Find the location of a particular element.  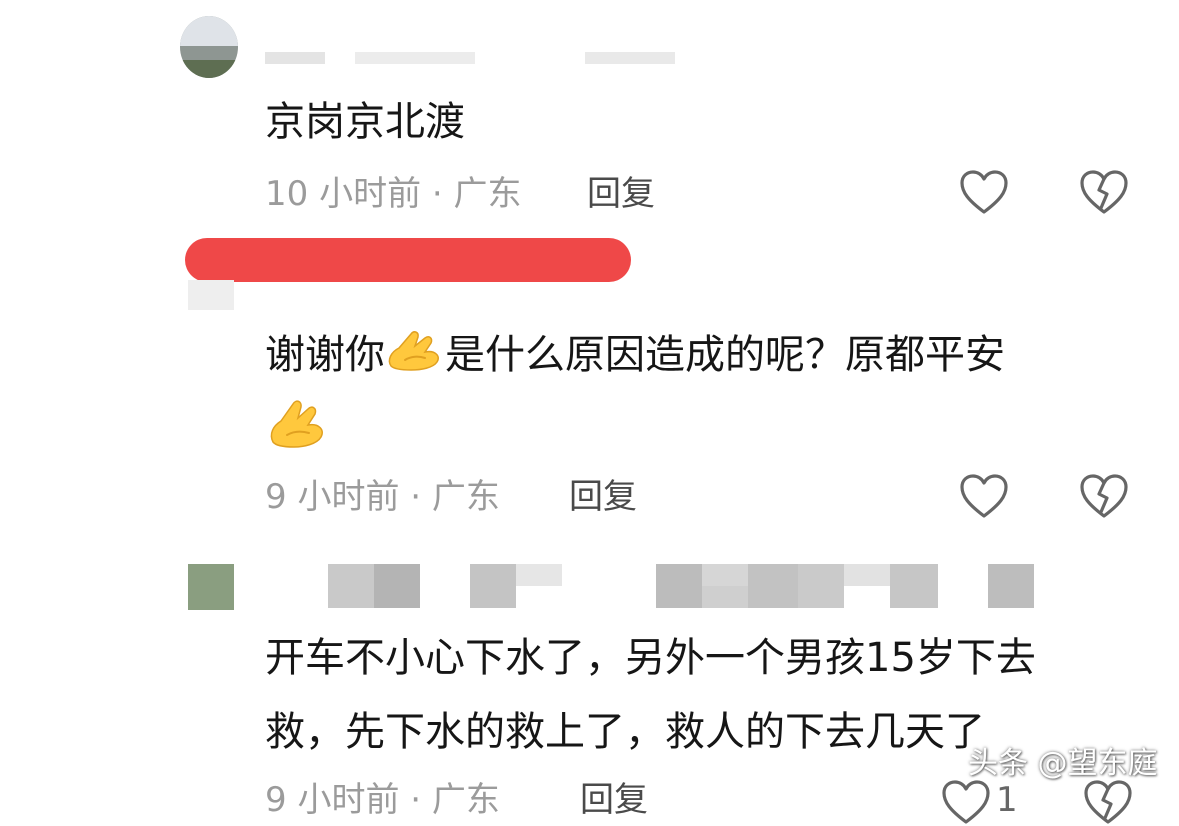

comment-text-line-1: 开车不小心下水了，另外一个男孩15岁下去 is located at coordinates (650, 658).